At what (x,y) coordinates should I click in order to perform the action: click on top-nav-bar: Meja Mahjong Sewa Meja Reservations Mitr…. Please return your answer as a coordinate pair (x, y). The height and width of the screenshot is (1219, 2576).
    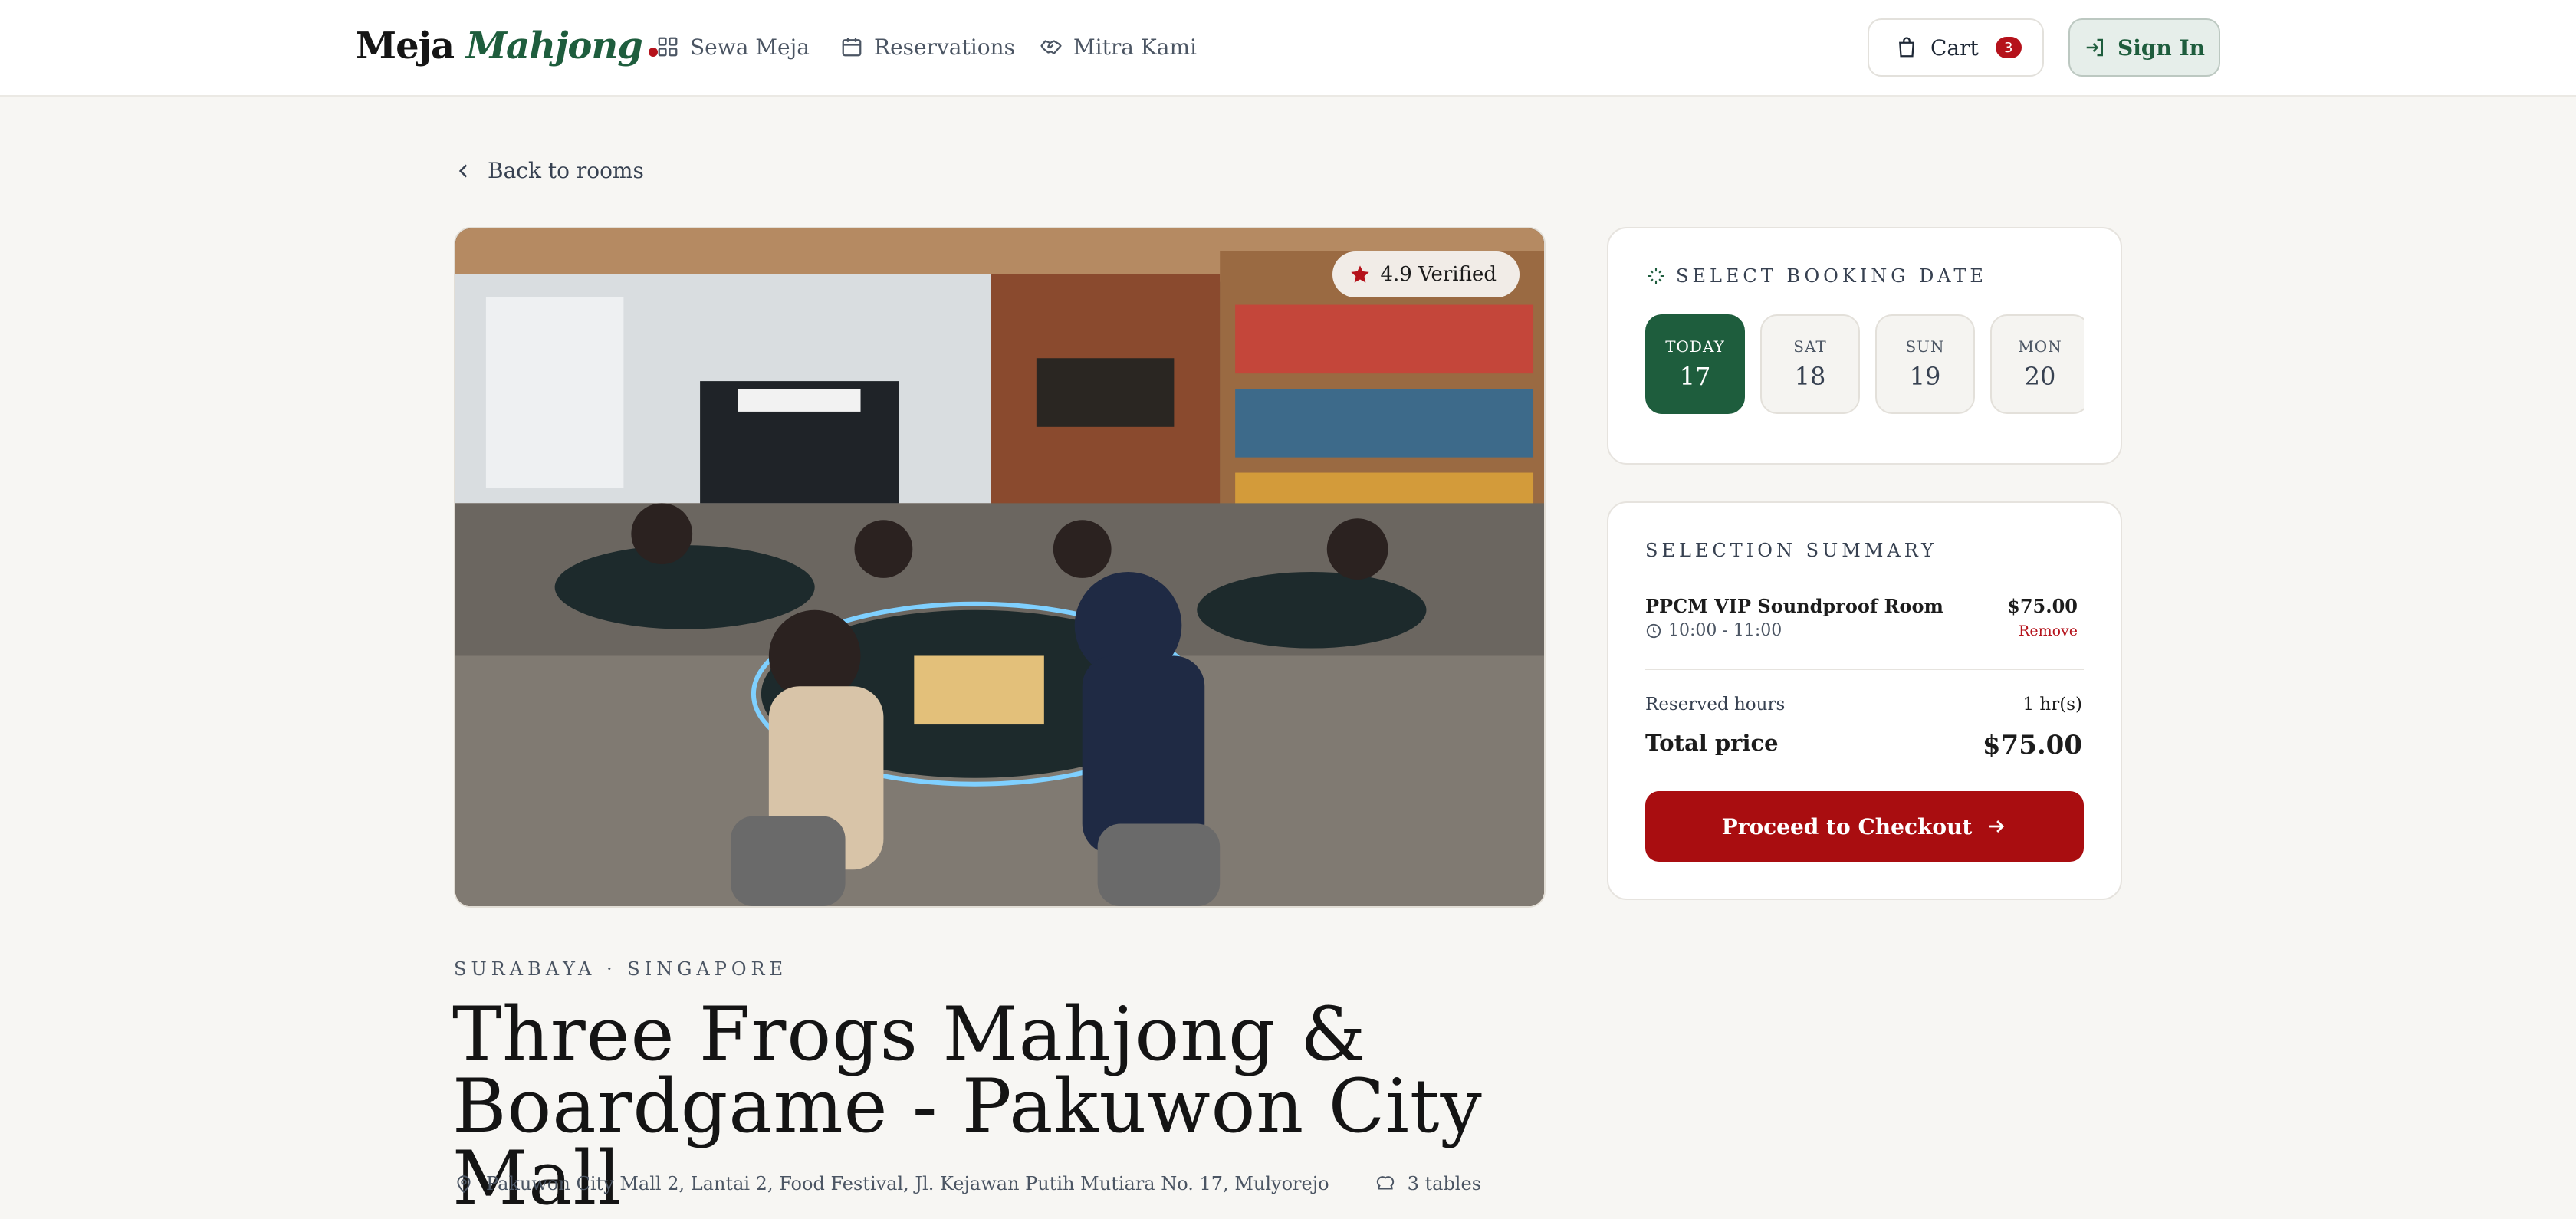
    Looking at the image, I should click on (1288, 48).